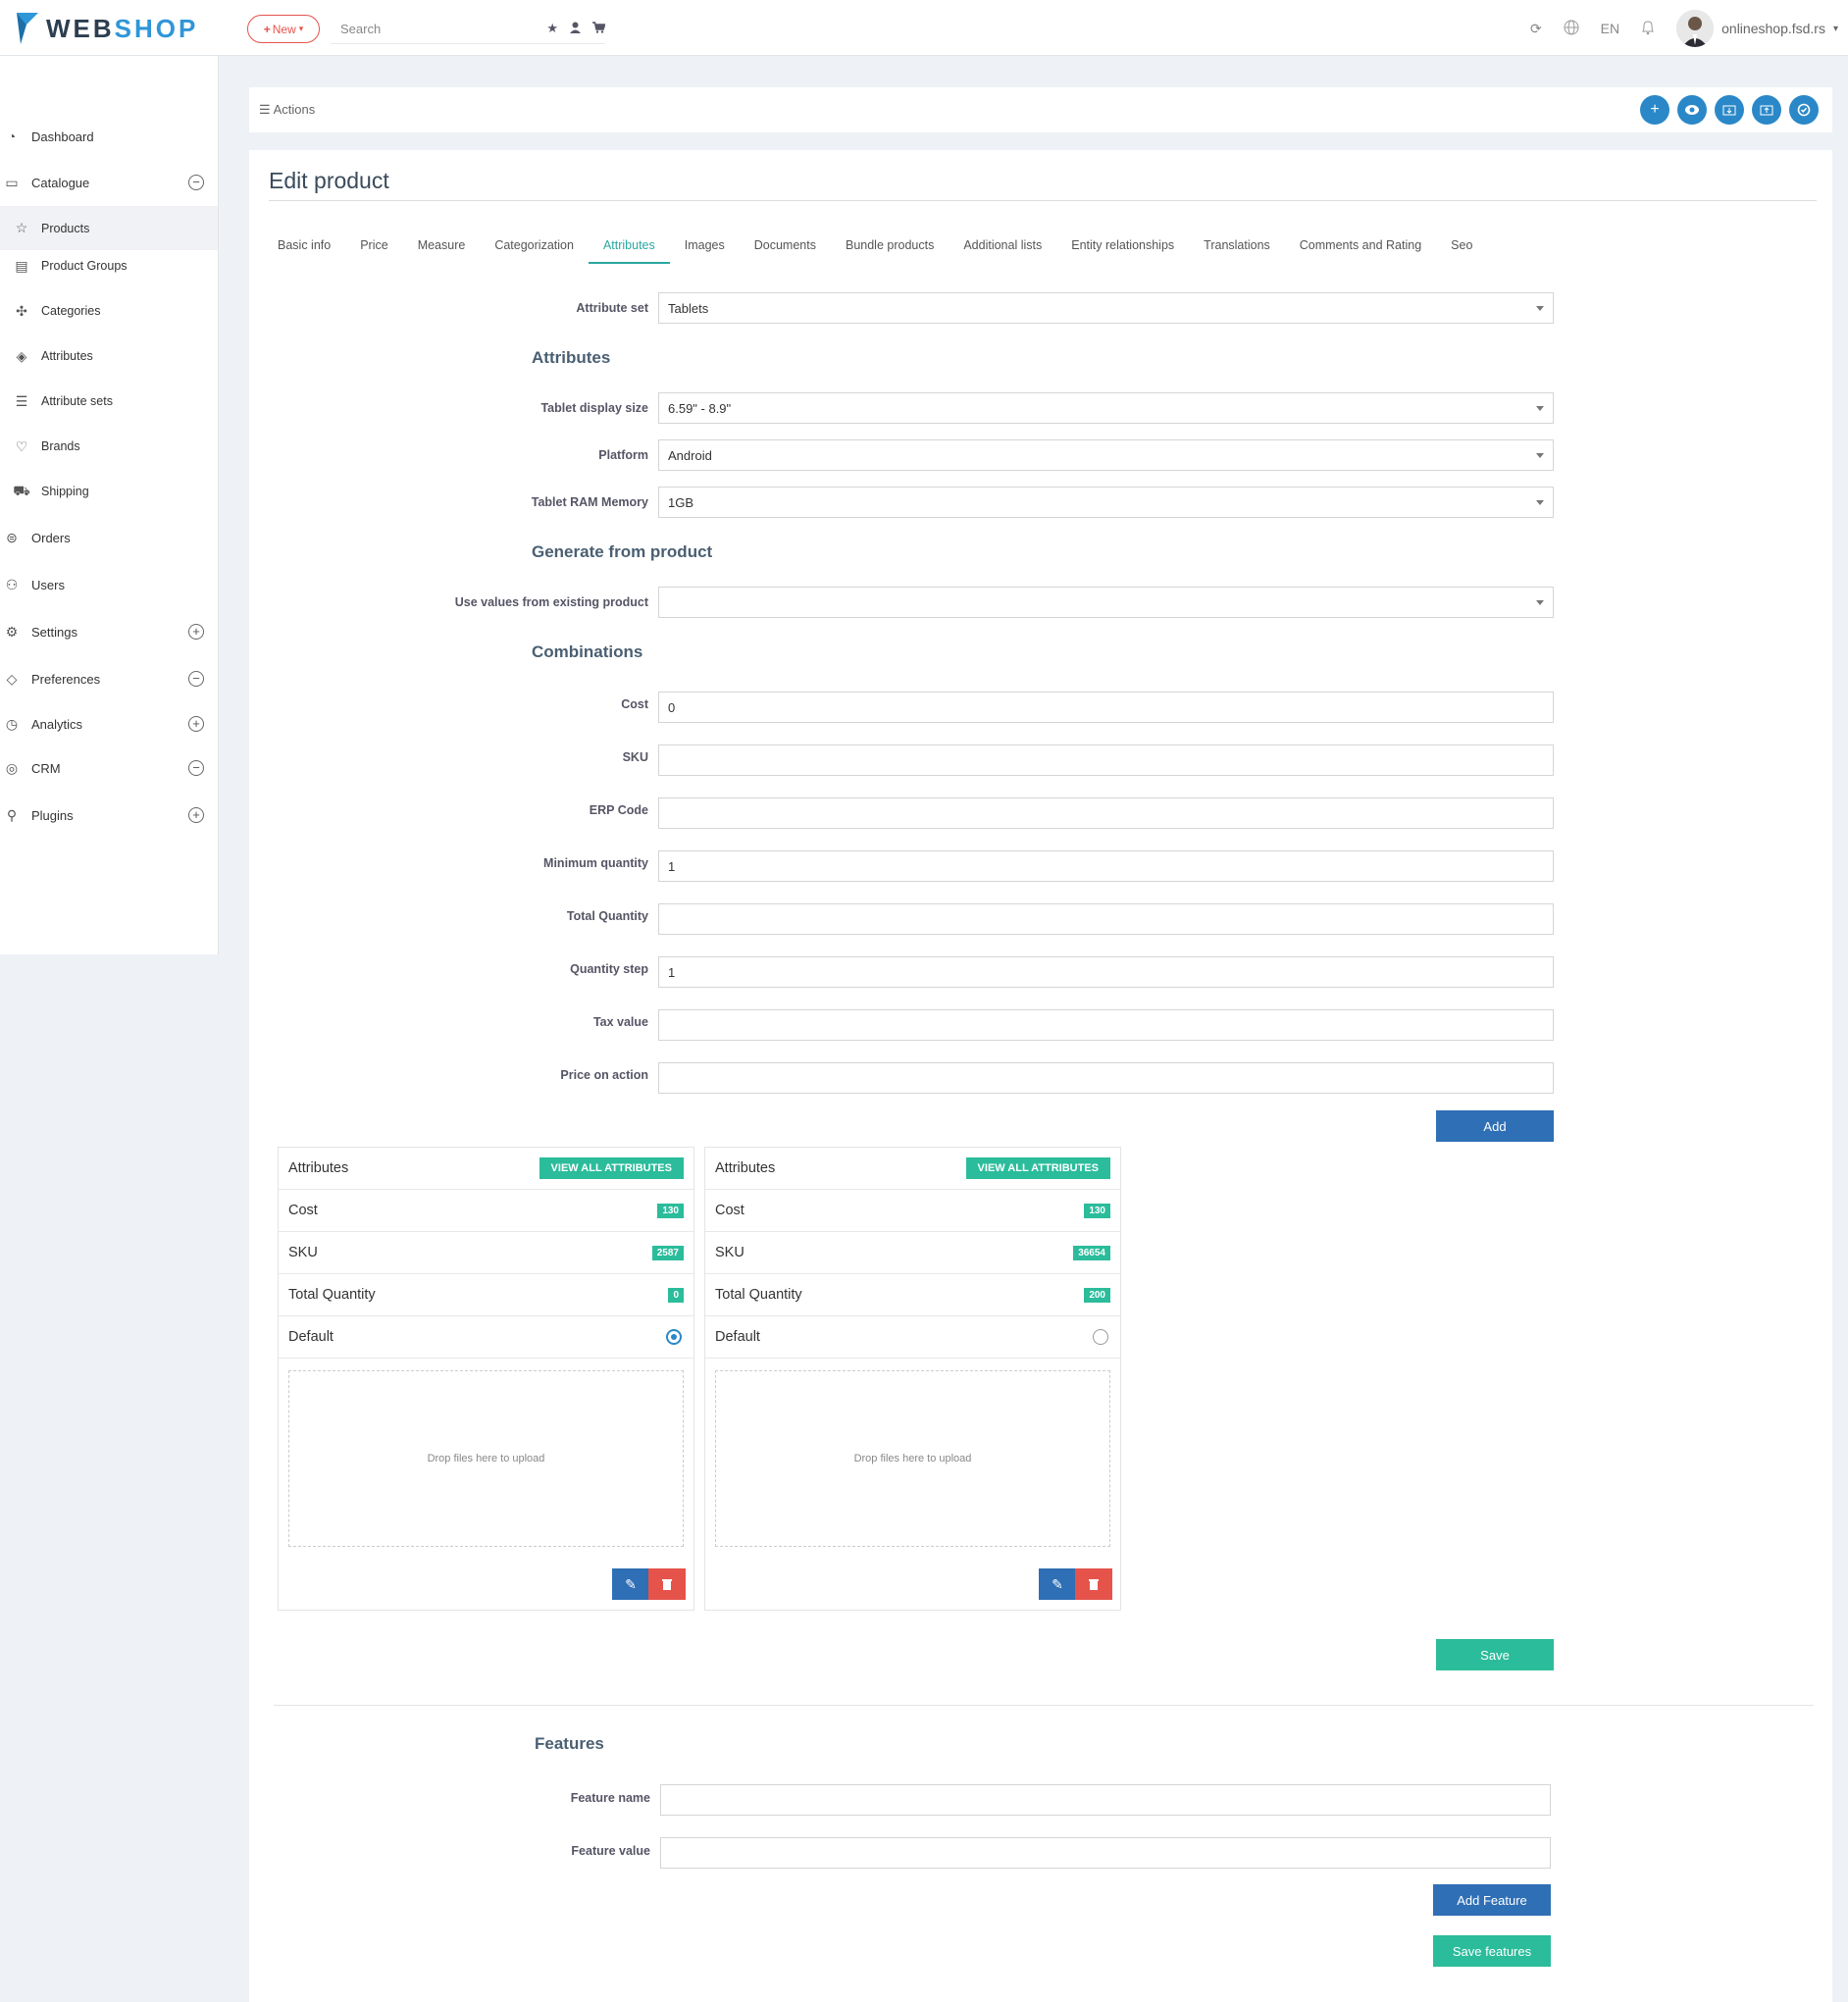 Image resolution: width=1848 pixels, height=2002 pixels. What do you see at coordinates (486, 1169) in the screenshot?
I see `combination-header: Attributes VIEW ALL ATTRIBUTES` at bounding box center [486, 1169].